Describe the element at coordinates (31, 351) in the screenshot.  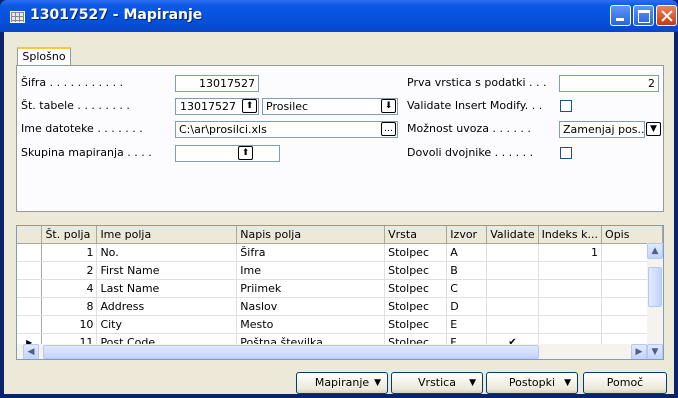
I see `scroll-left-icon: ◀` at that location.